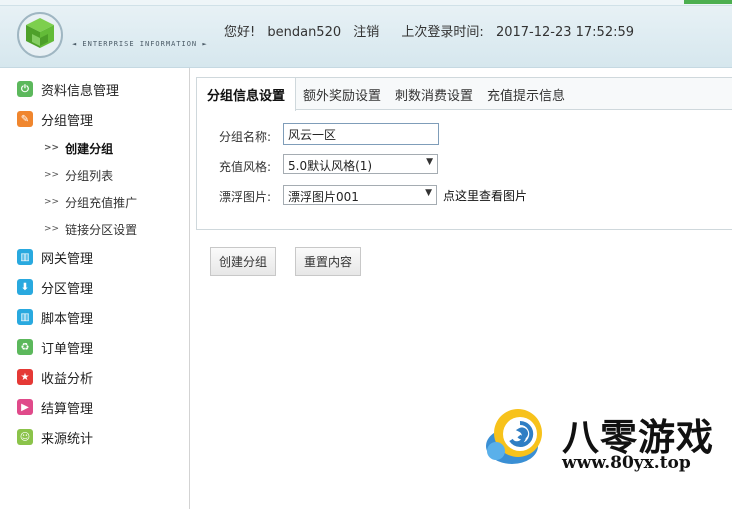  What do you see at coordinates (607, 440) in the screenshot?
I see `watermark: 八零游戏 www.80yx.top` at bounding box center [607, 440].